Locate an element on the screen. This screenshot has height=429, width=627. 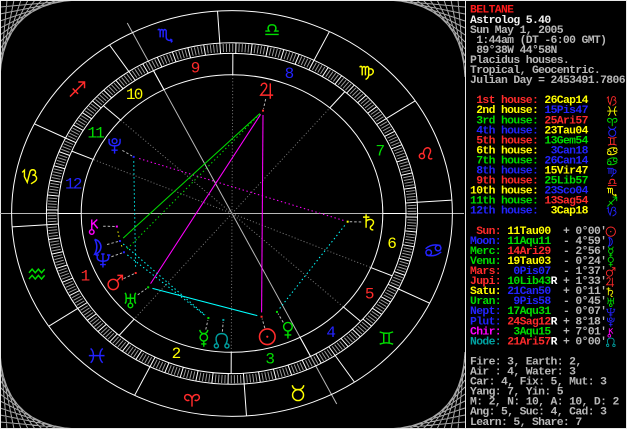
svg-text: 2 is located at coordinates (176, 354).